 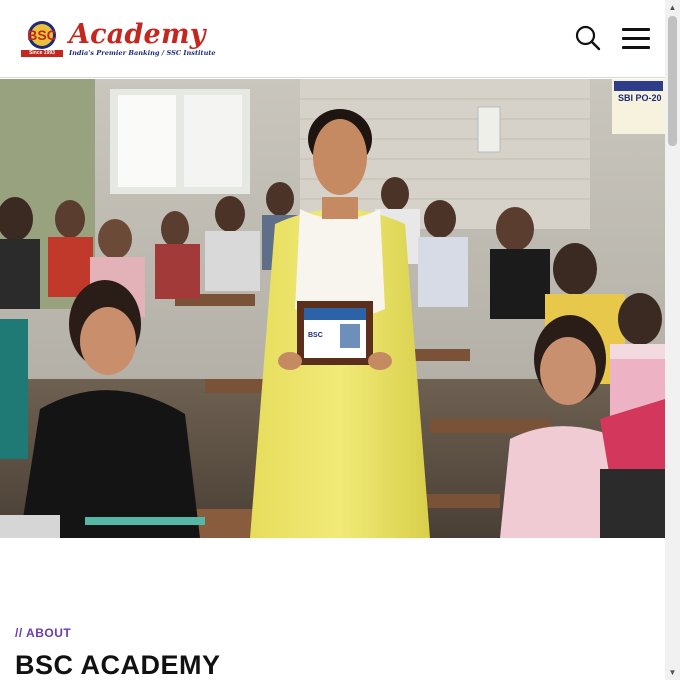 What do you see at coordinates (43, 633) in the screenshot?
I see `about-kicker: // ABOUT` at bounding box center [43, 633].